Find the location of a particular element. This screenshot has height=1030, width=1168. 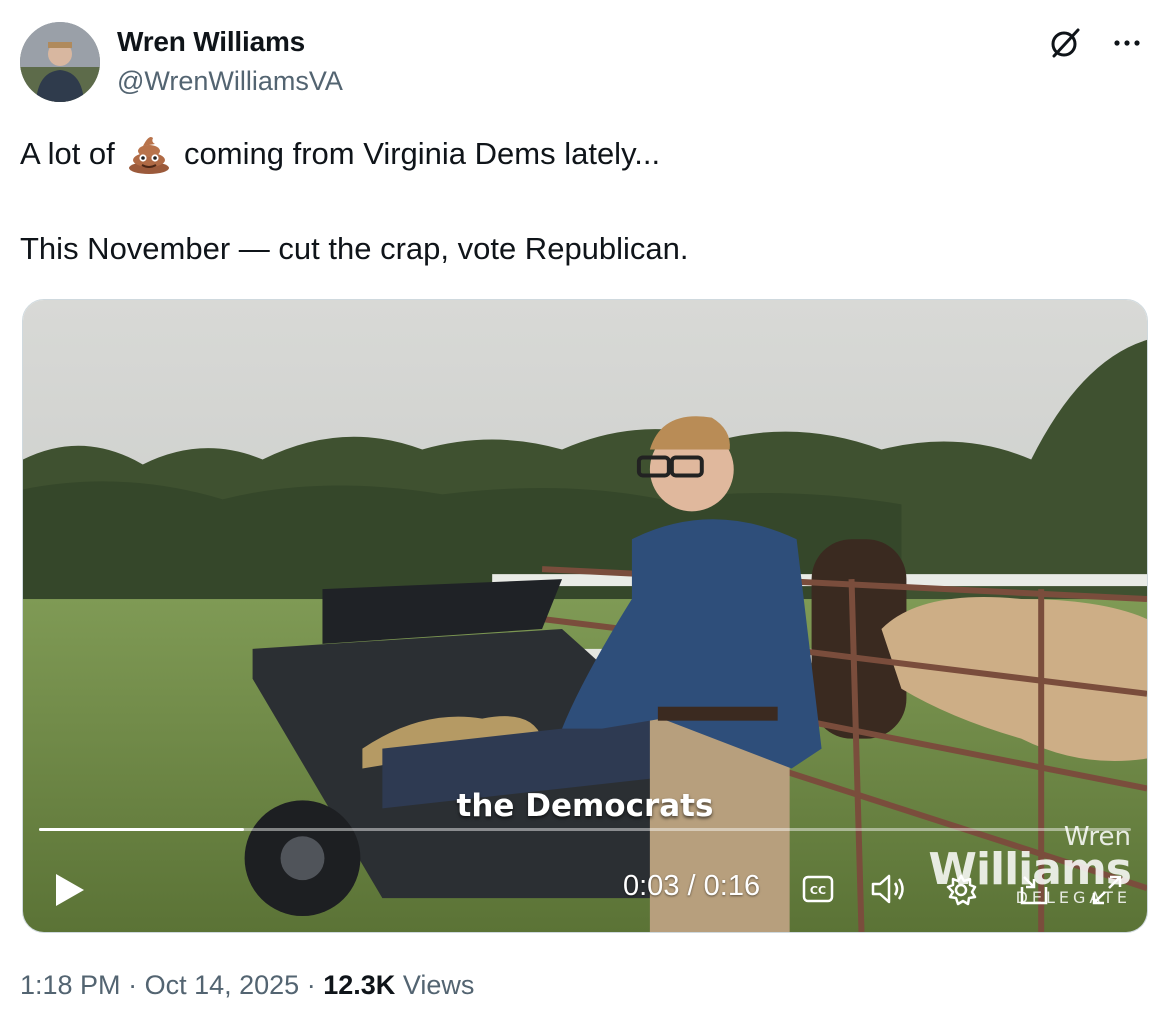

post-text-before: A lot of is located at coordinates (67, 153).